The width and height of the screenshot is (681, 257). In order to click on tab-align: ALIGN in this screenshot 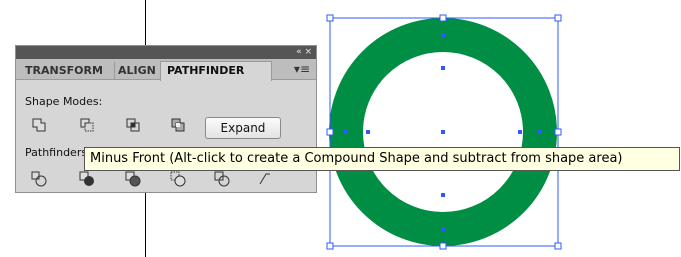, I will do `click(137, 70)`.